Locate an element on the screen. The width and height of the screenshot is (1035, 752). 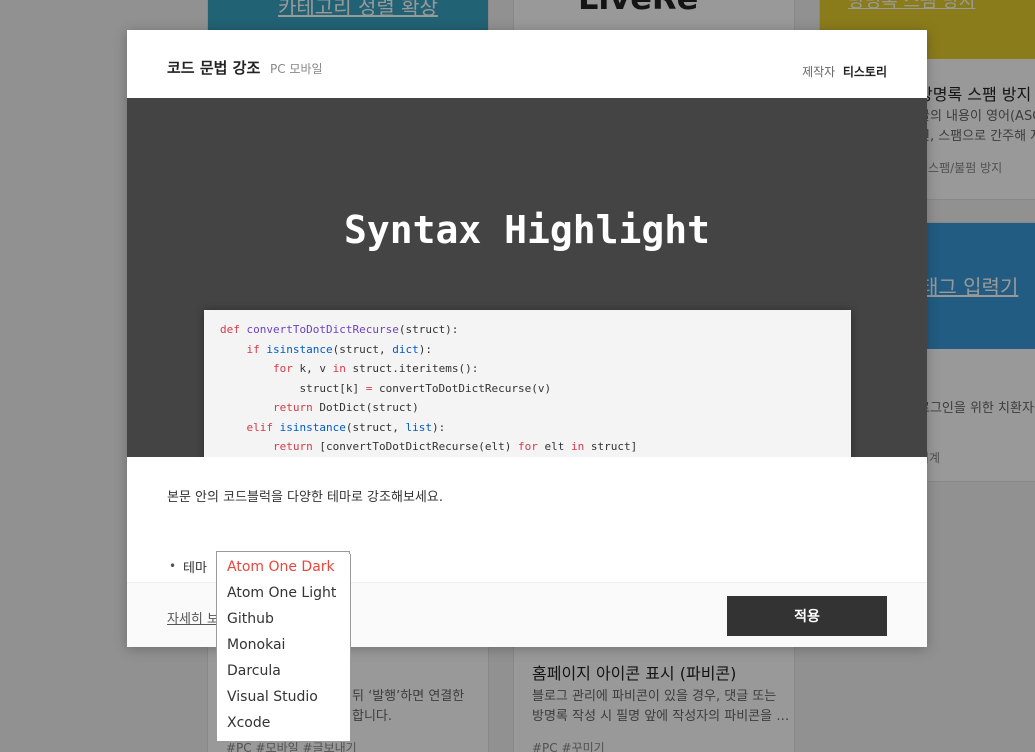
code-line: elif isinstance(struct, list): is located at coordinates (346, 427).